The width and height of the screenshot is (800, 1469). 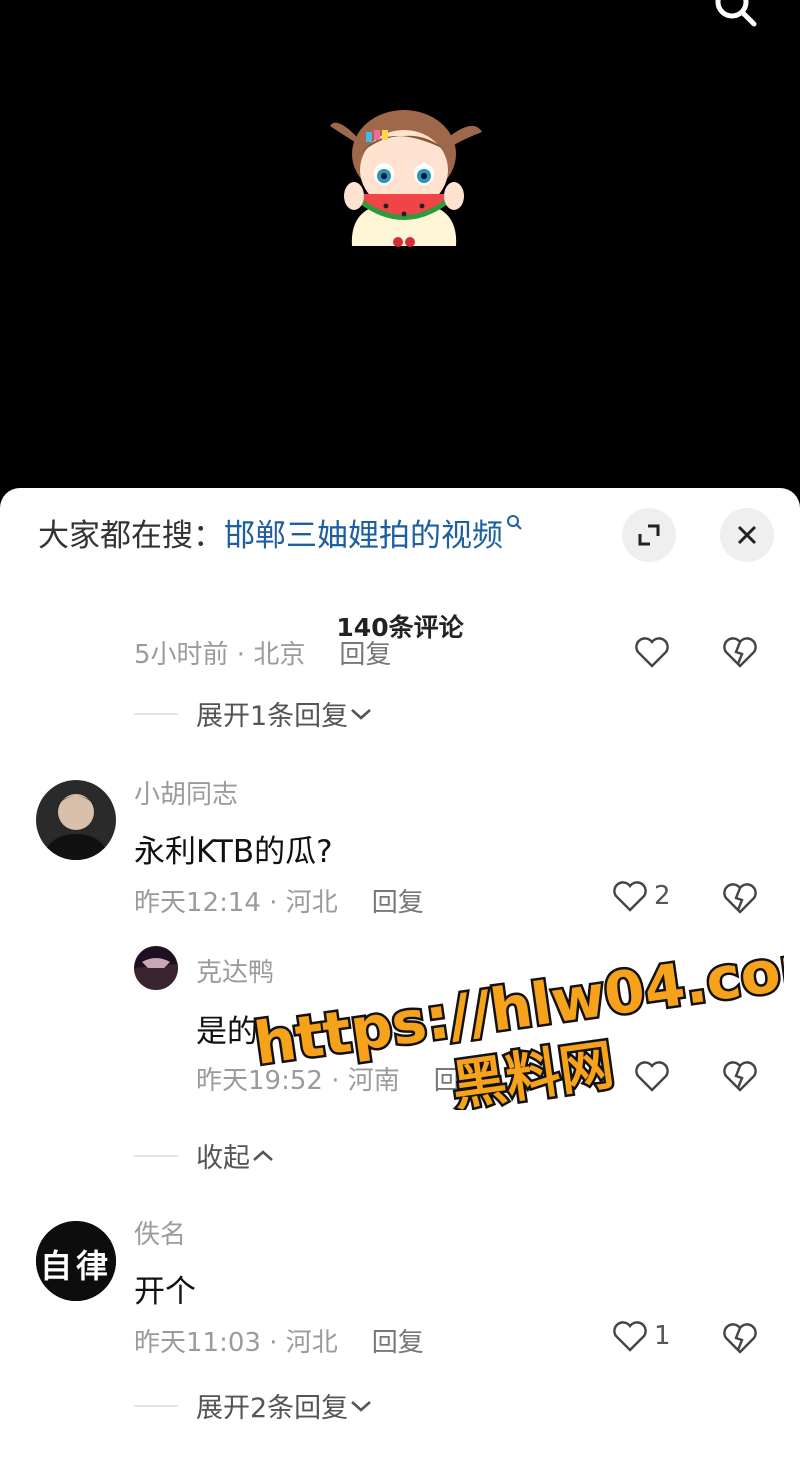 What do you see at coordinates (235, 970) in the screenshot?
I see `reply-username: 克达鸭` at bounding box center [235, 970].